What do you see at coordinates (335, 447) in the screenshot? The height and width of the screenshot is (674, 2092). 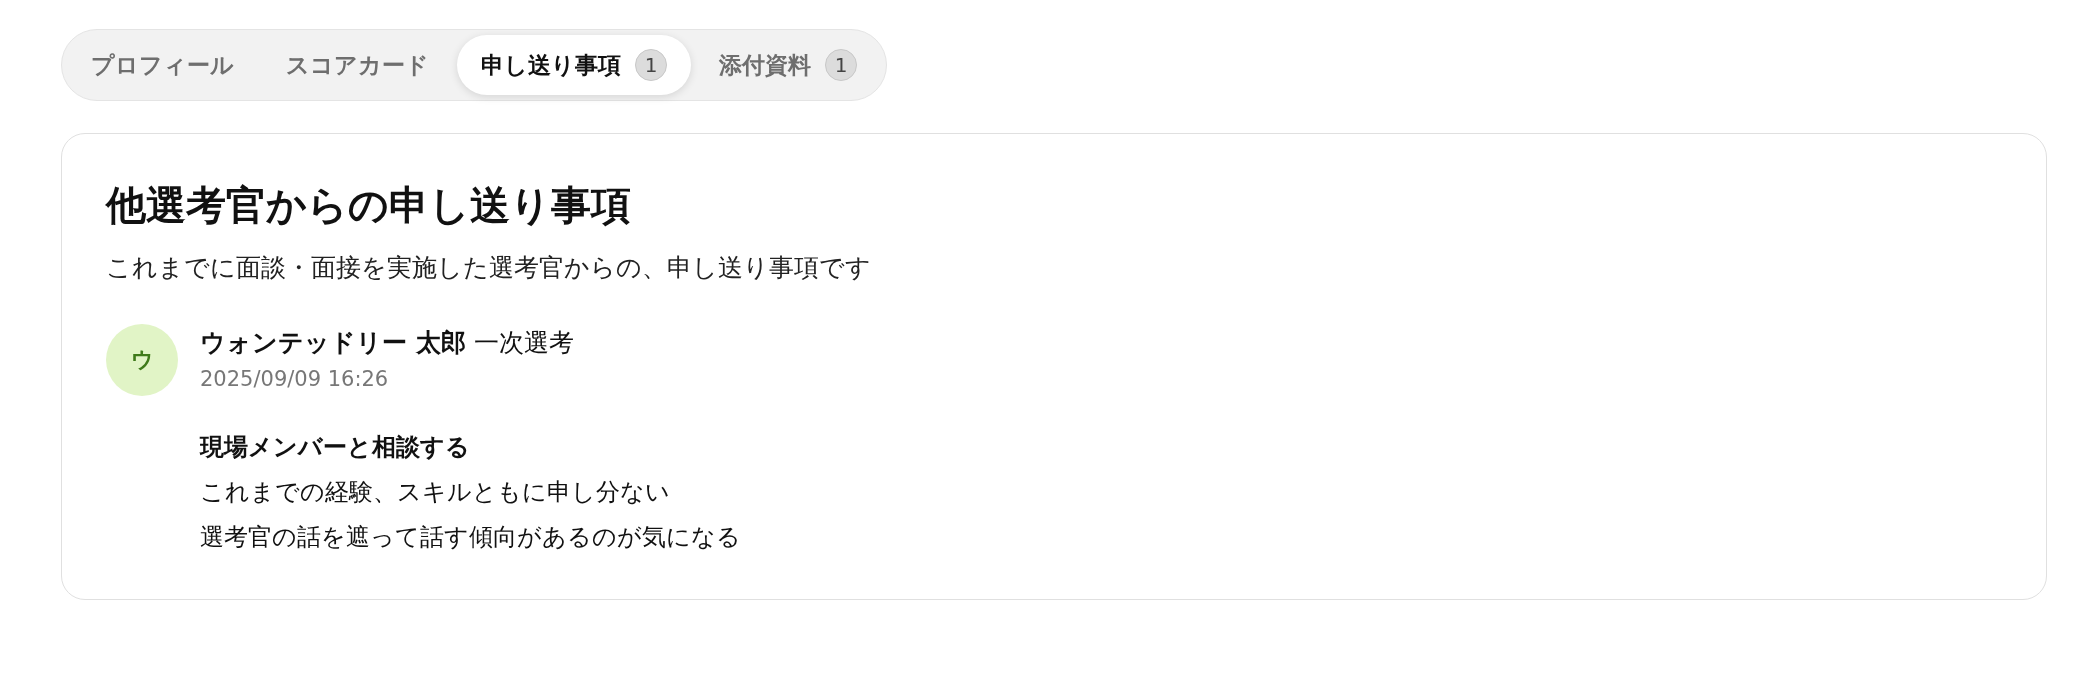 I see `note-heading: 現場メンバーと相談する` at bounding box center [335, 447].